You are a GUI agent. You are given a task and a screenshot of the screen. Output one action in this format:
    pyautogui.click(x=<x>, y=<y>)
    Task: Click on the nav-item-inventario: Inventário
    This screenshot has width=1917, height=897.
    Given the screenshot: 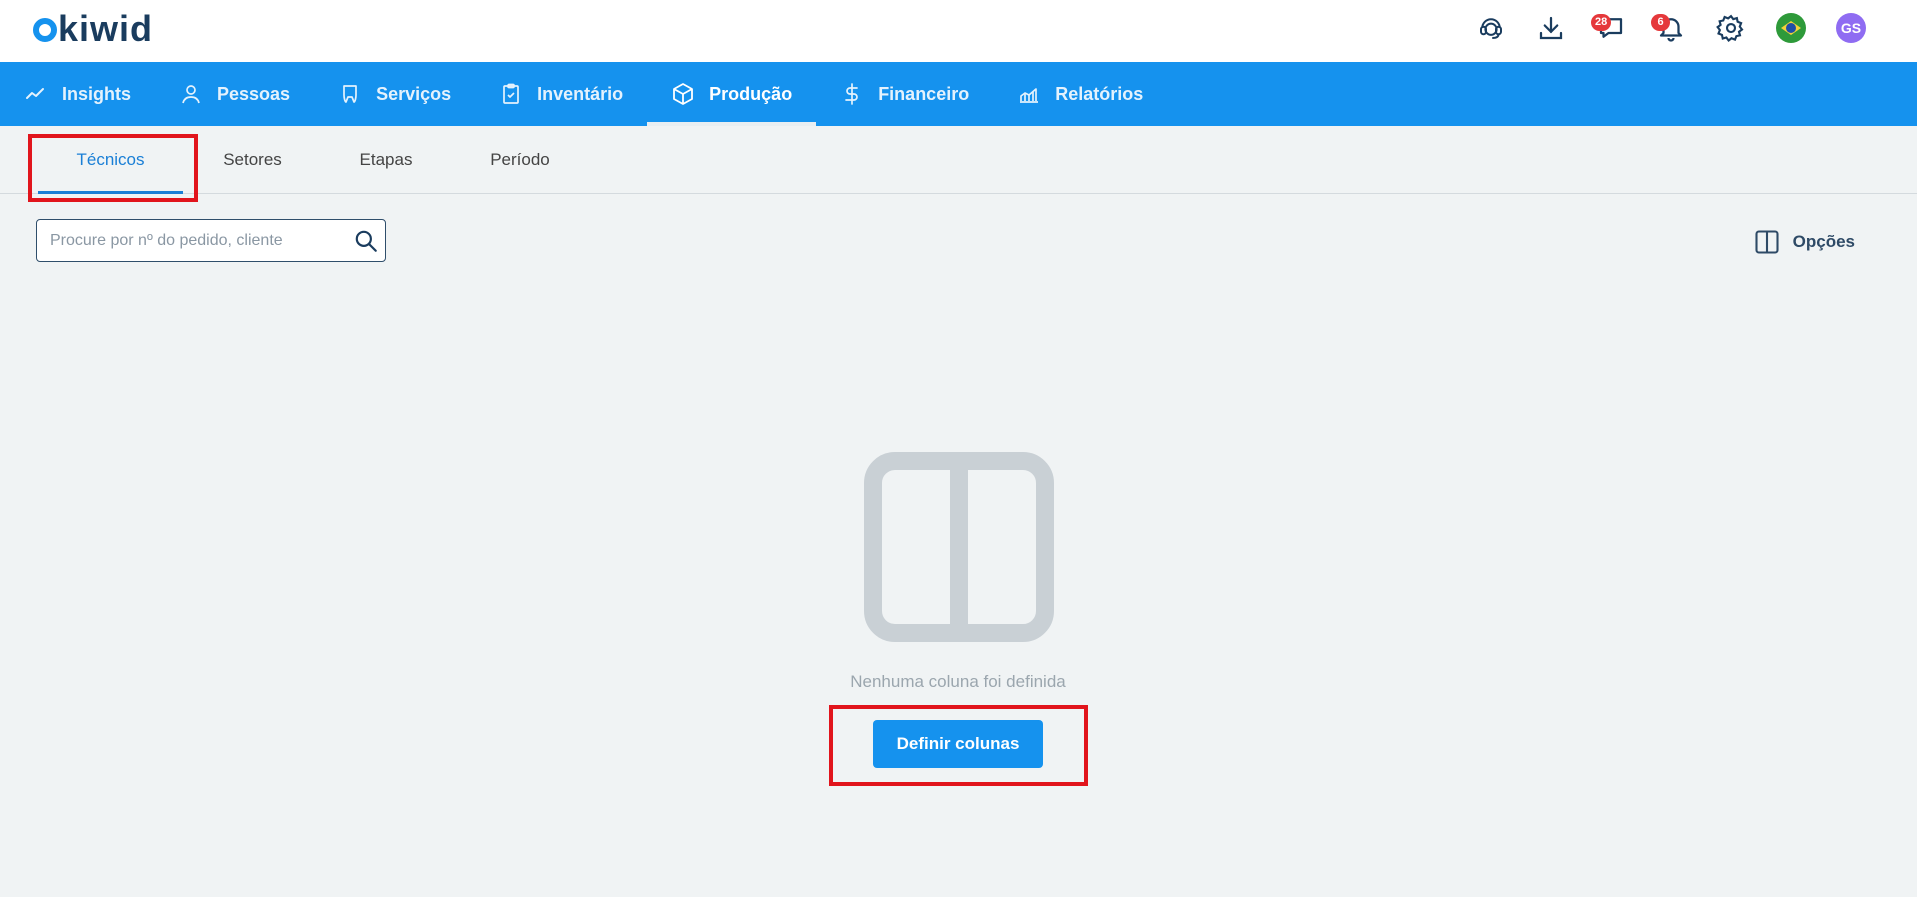 What is the action you would take?
    pyautogui.click(x=561, y=94)
    